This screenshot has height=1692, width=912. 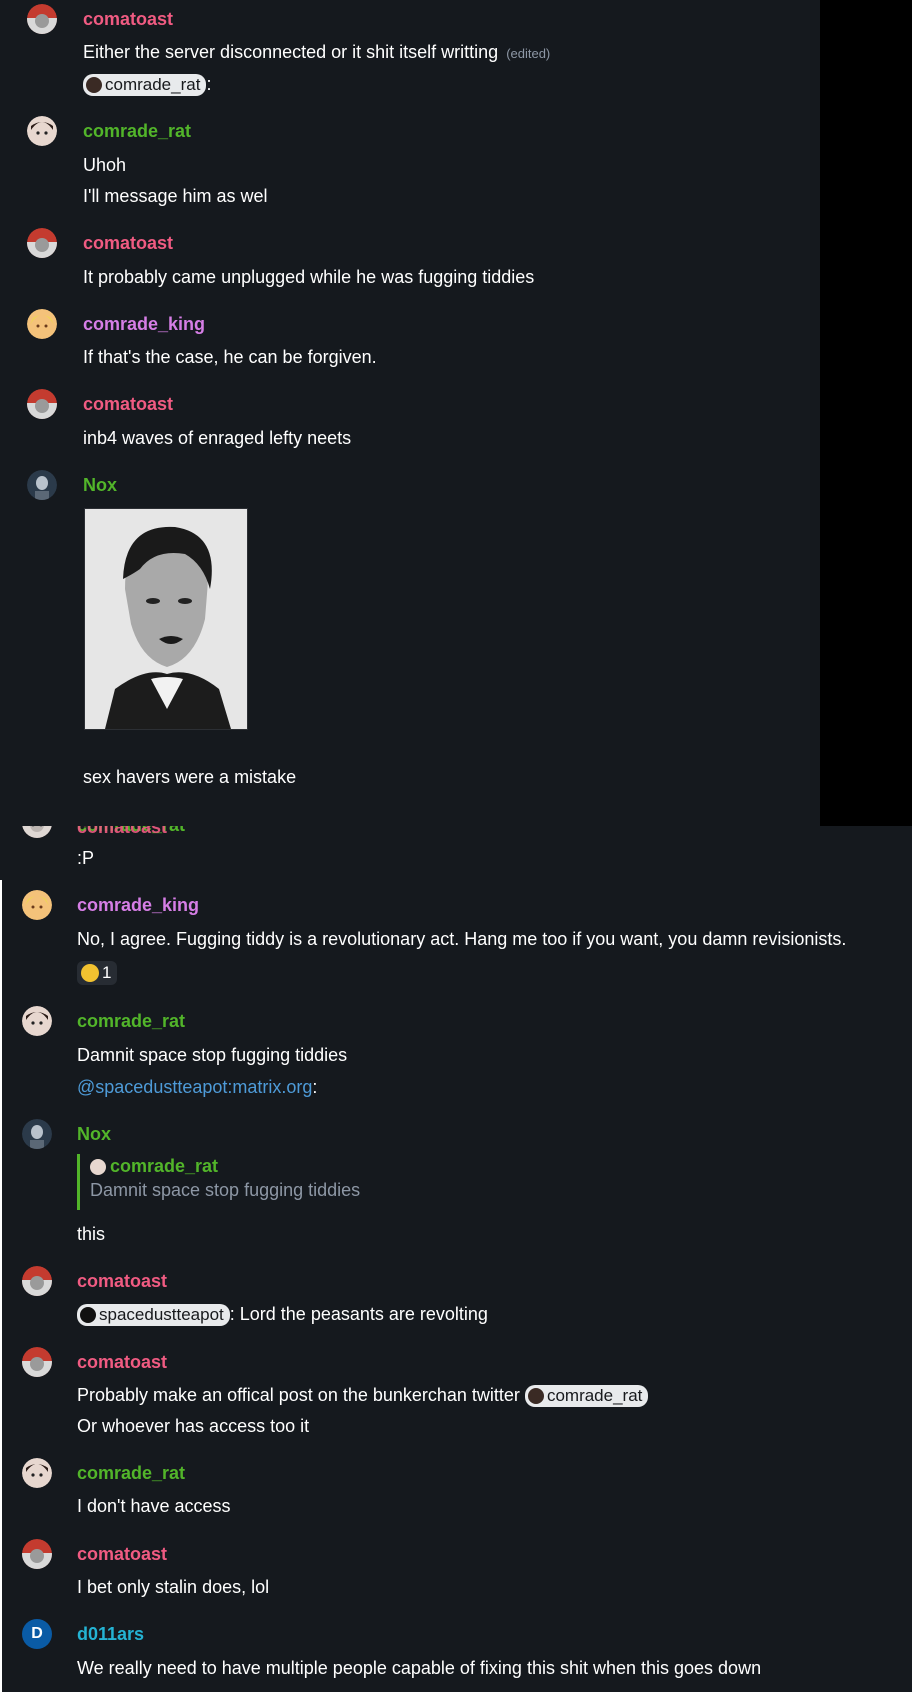 I want to click on user-pill-spacedustteapot: spacedustteapot, so click(x=153, y=1315).